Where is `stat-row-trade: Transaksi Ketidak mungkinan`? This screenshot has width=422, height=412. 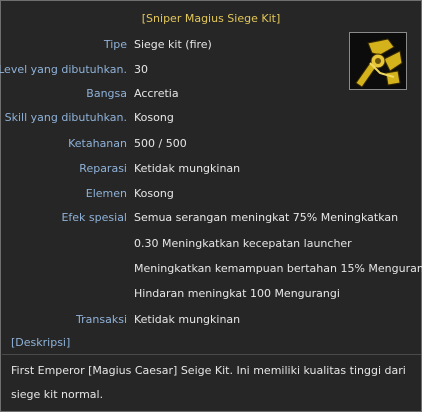 stat-row-trade: Transaksi Ketidak mungkinan is located at coordinates (211, 320).